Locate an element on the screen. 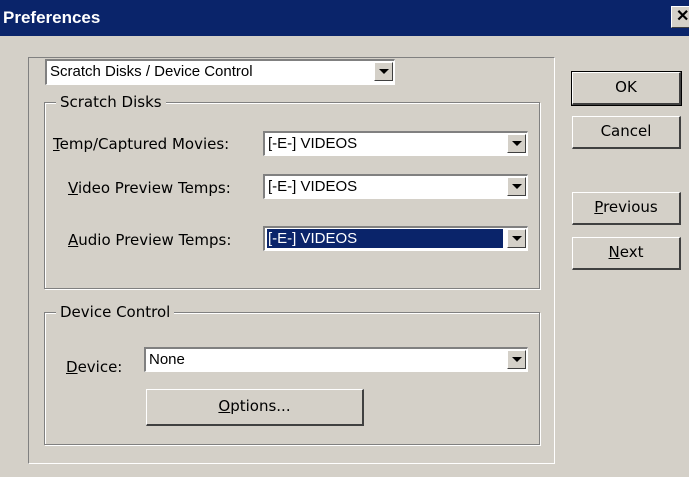 The width and height of the screenshot is (689, 477). device-control-group-label: Device Control is located at coordinates (115, 312).